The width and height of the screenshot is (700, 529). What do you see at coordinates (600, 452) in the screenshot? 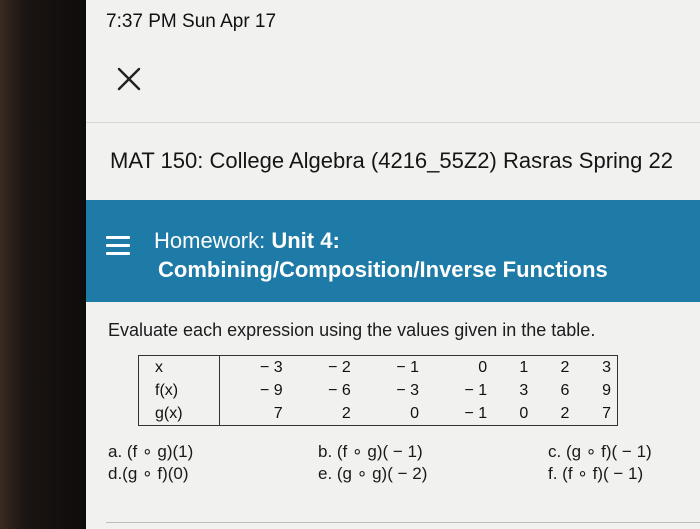
I see `part-c: c. (g ∘ f)( − 1)` at bounding box center [600, 452].